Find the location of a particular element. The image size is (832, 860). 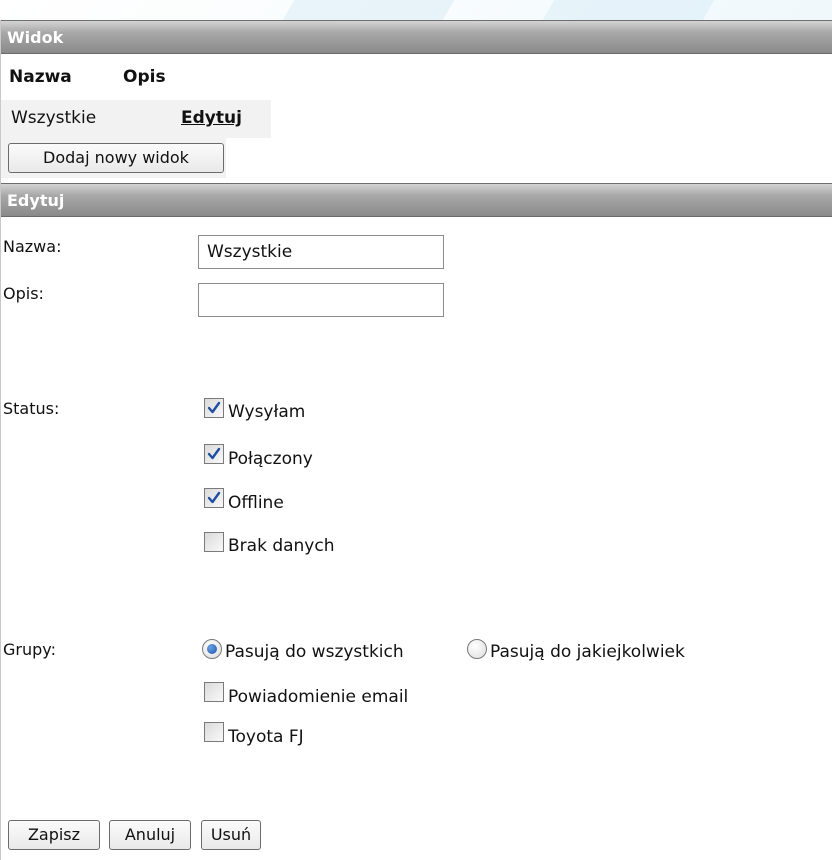

view-name-cell: Wszystkie is located at coordinates (54, 118).